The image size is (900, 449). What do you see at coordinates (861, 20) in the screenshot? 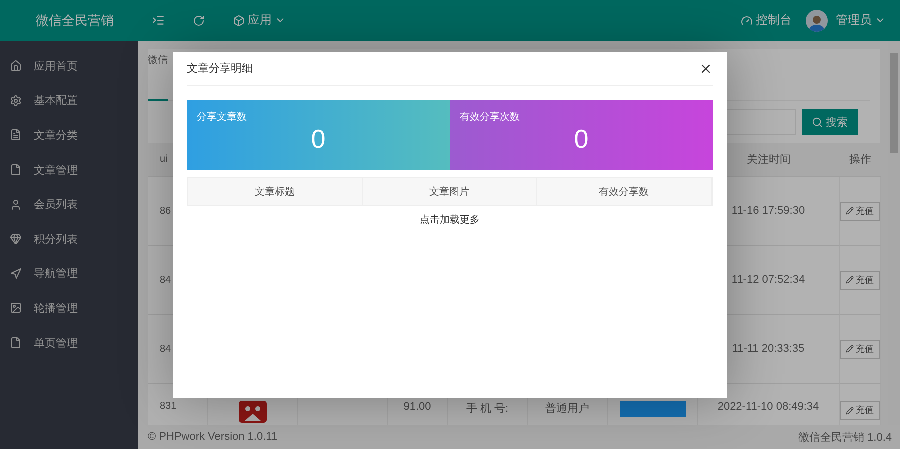
I see `user-menu: 管理员` at bounding box center [861, 20].